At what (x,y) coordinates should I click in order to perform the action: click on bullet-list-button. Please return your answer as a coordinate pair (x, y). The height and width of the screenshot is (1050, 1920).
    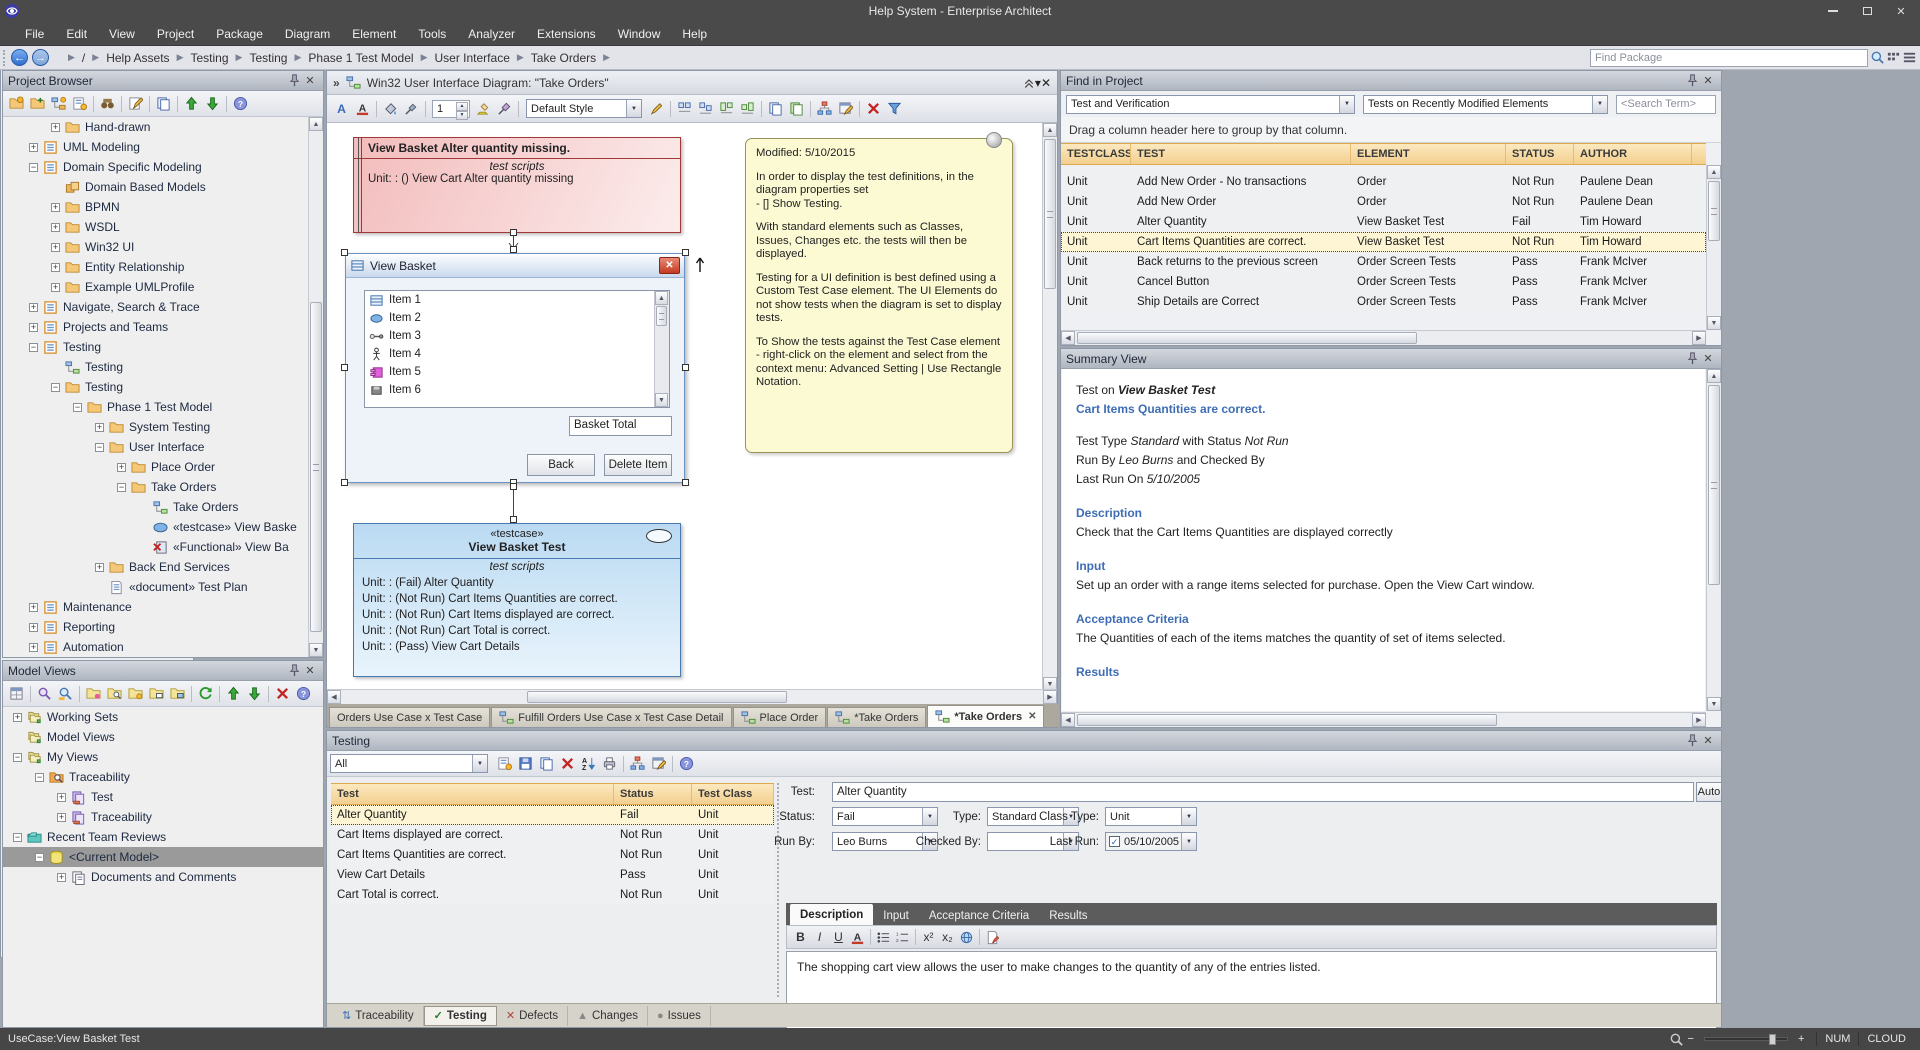
    Looking at the image, I should click on (883, 937).